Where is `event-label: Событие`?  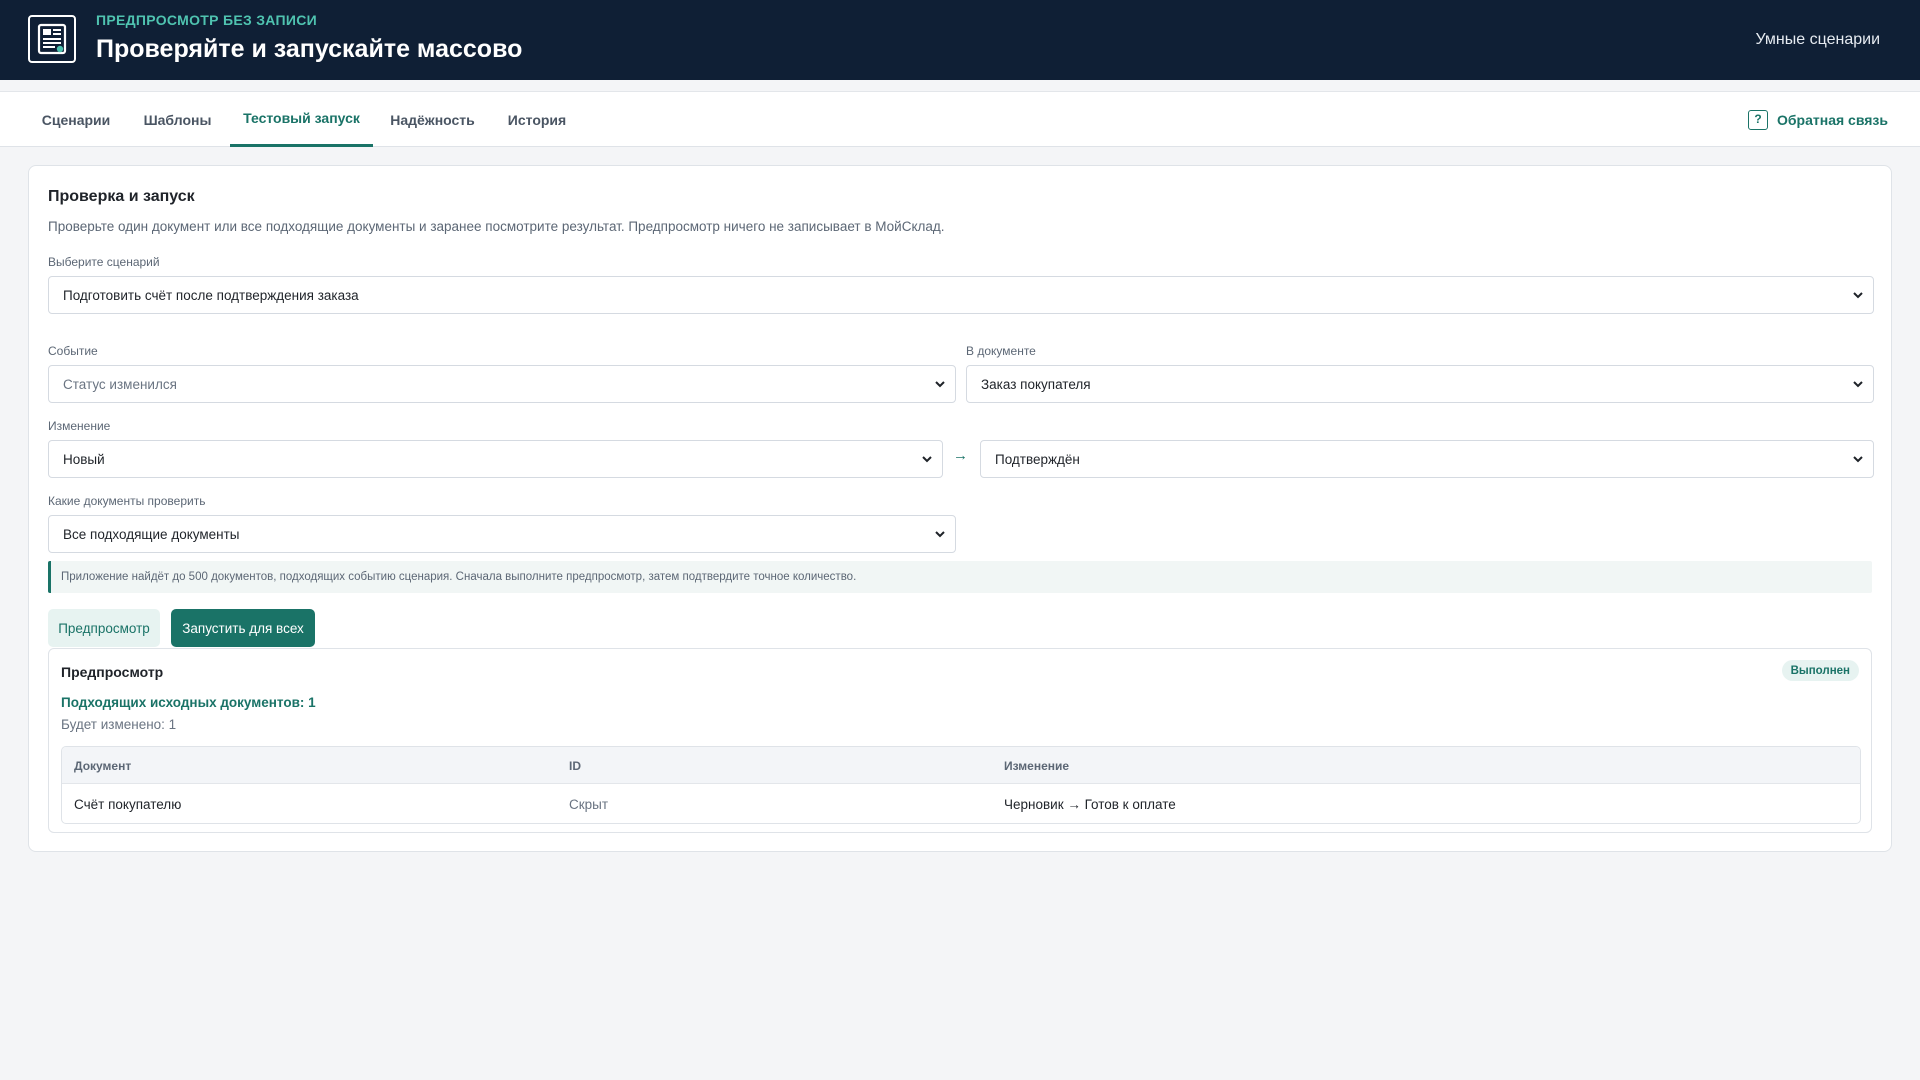 event-label: Событие is located at coordinates (73, 351).